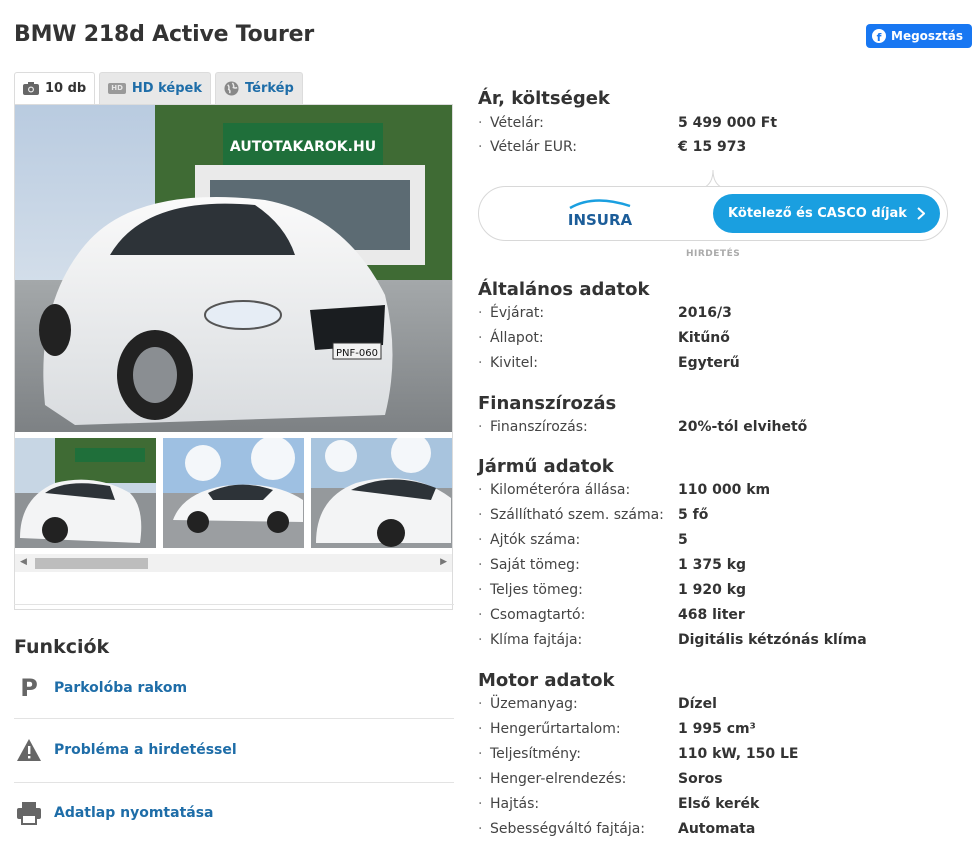  What do you see at coordinates (672, 640) in the screenshot?
I see `spec-row: · Klíma fajtája: Digitális kétzónás klíma` at bounding box center [672, 640].